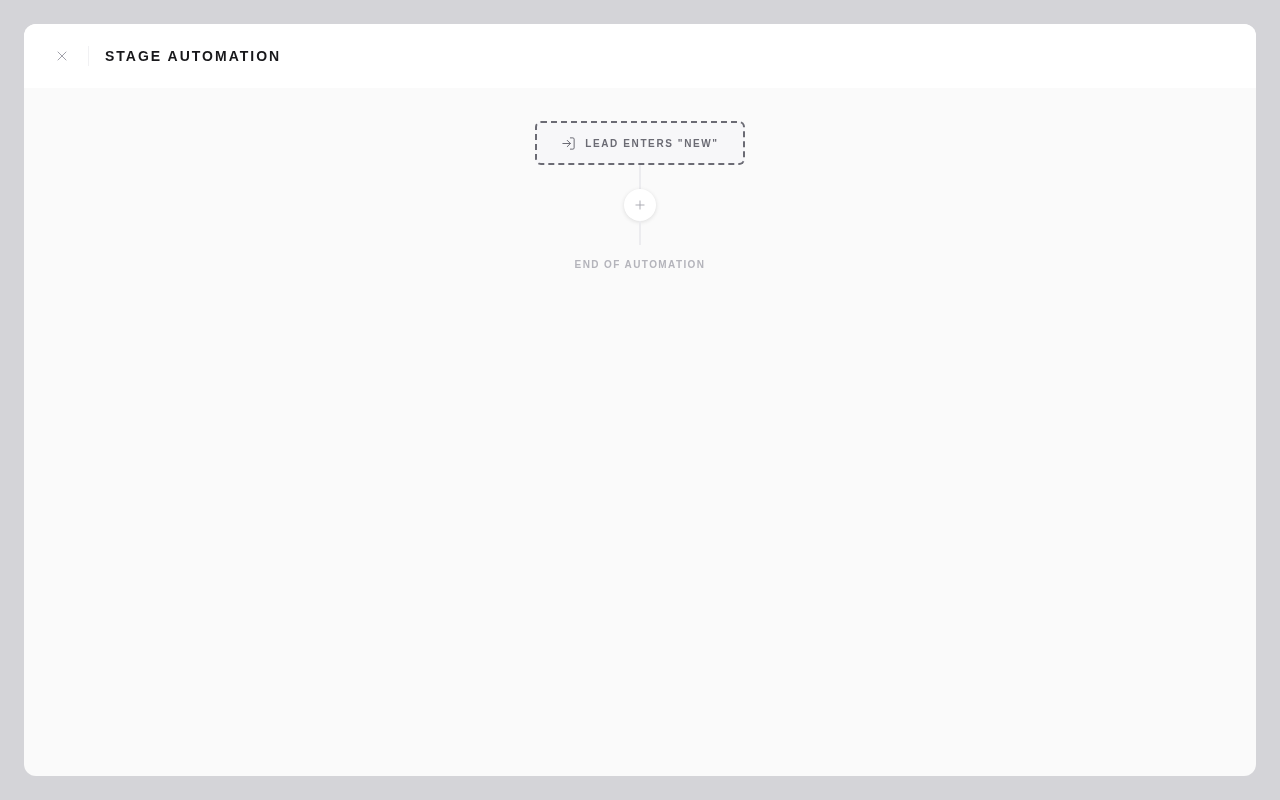 The width and height of the screenshot is (1280, 800). I want to click on add-step-button, so click(640, 205).